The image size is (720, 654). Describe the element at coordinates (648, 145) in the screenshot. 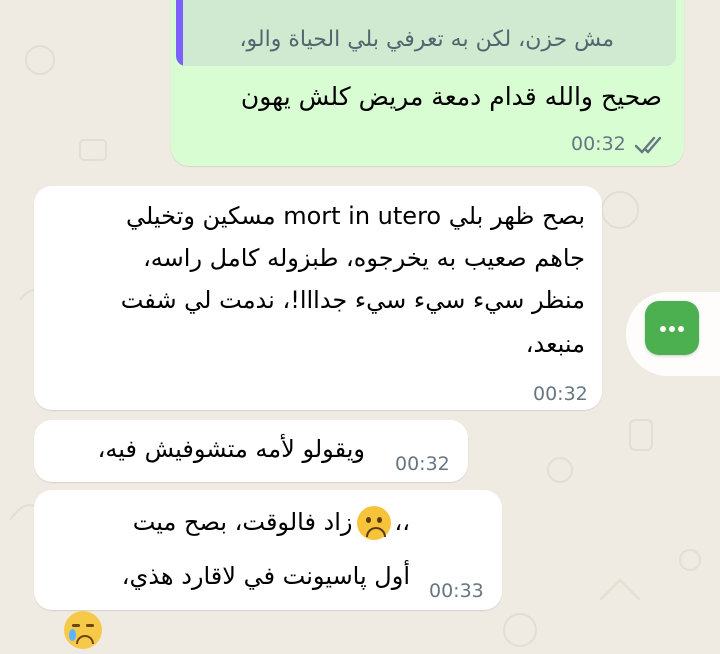

I see `double-check-icon` at that location.